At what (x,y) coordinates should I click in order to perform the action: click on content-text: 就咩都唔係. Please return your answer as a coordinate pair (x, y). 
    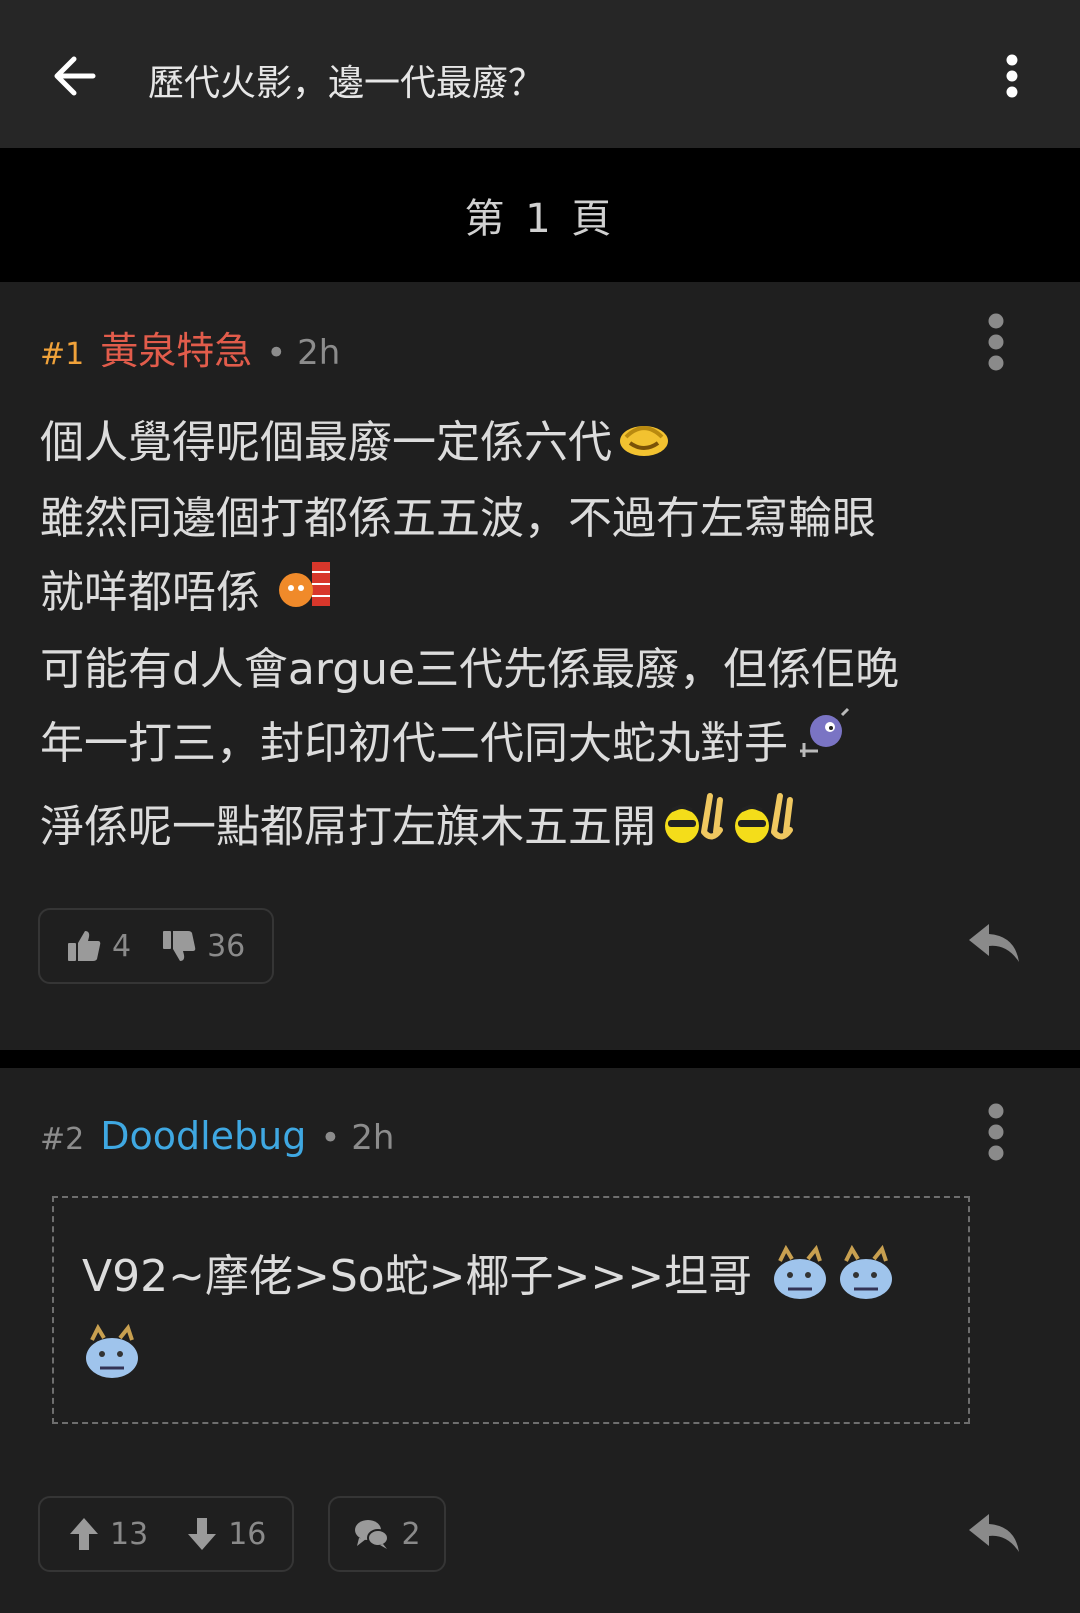
    Looking at the image, I should click on (150, 592).